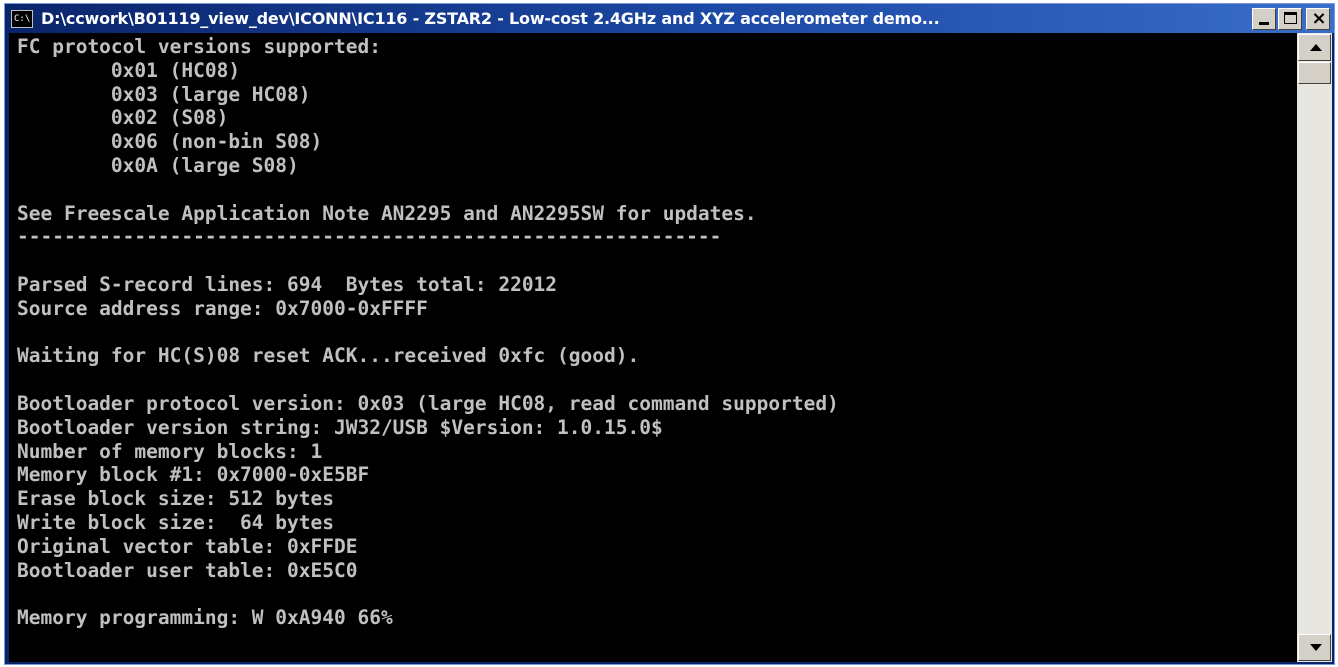  I want to click on console-line: Write block size: 64 bytes, so click(175, 522).